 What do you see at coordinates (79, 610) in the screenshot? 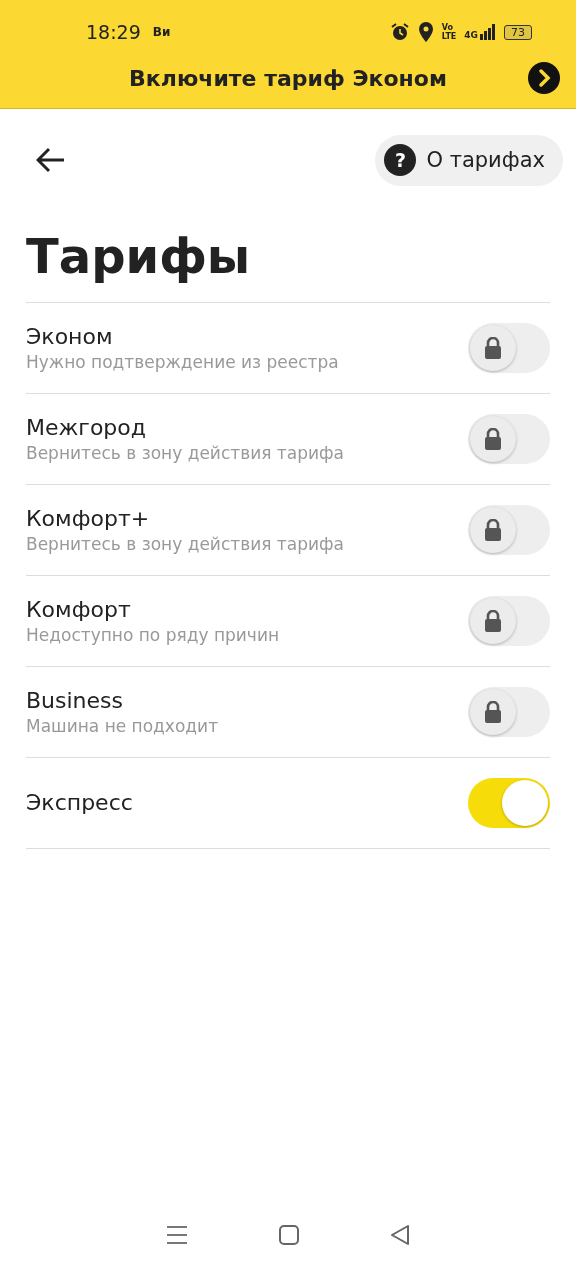
I see `tariff-name: Комфорт` at bounding box center [79, 610].